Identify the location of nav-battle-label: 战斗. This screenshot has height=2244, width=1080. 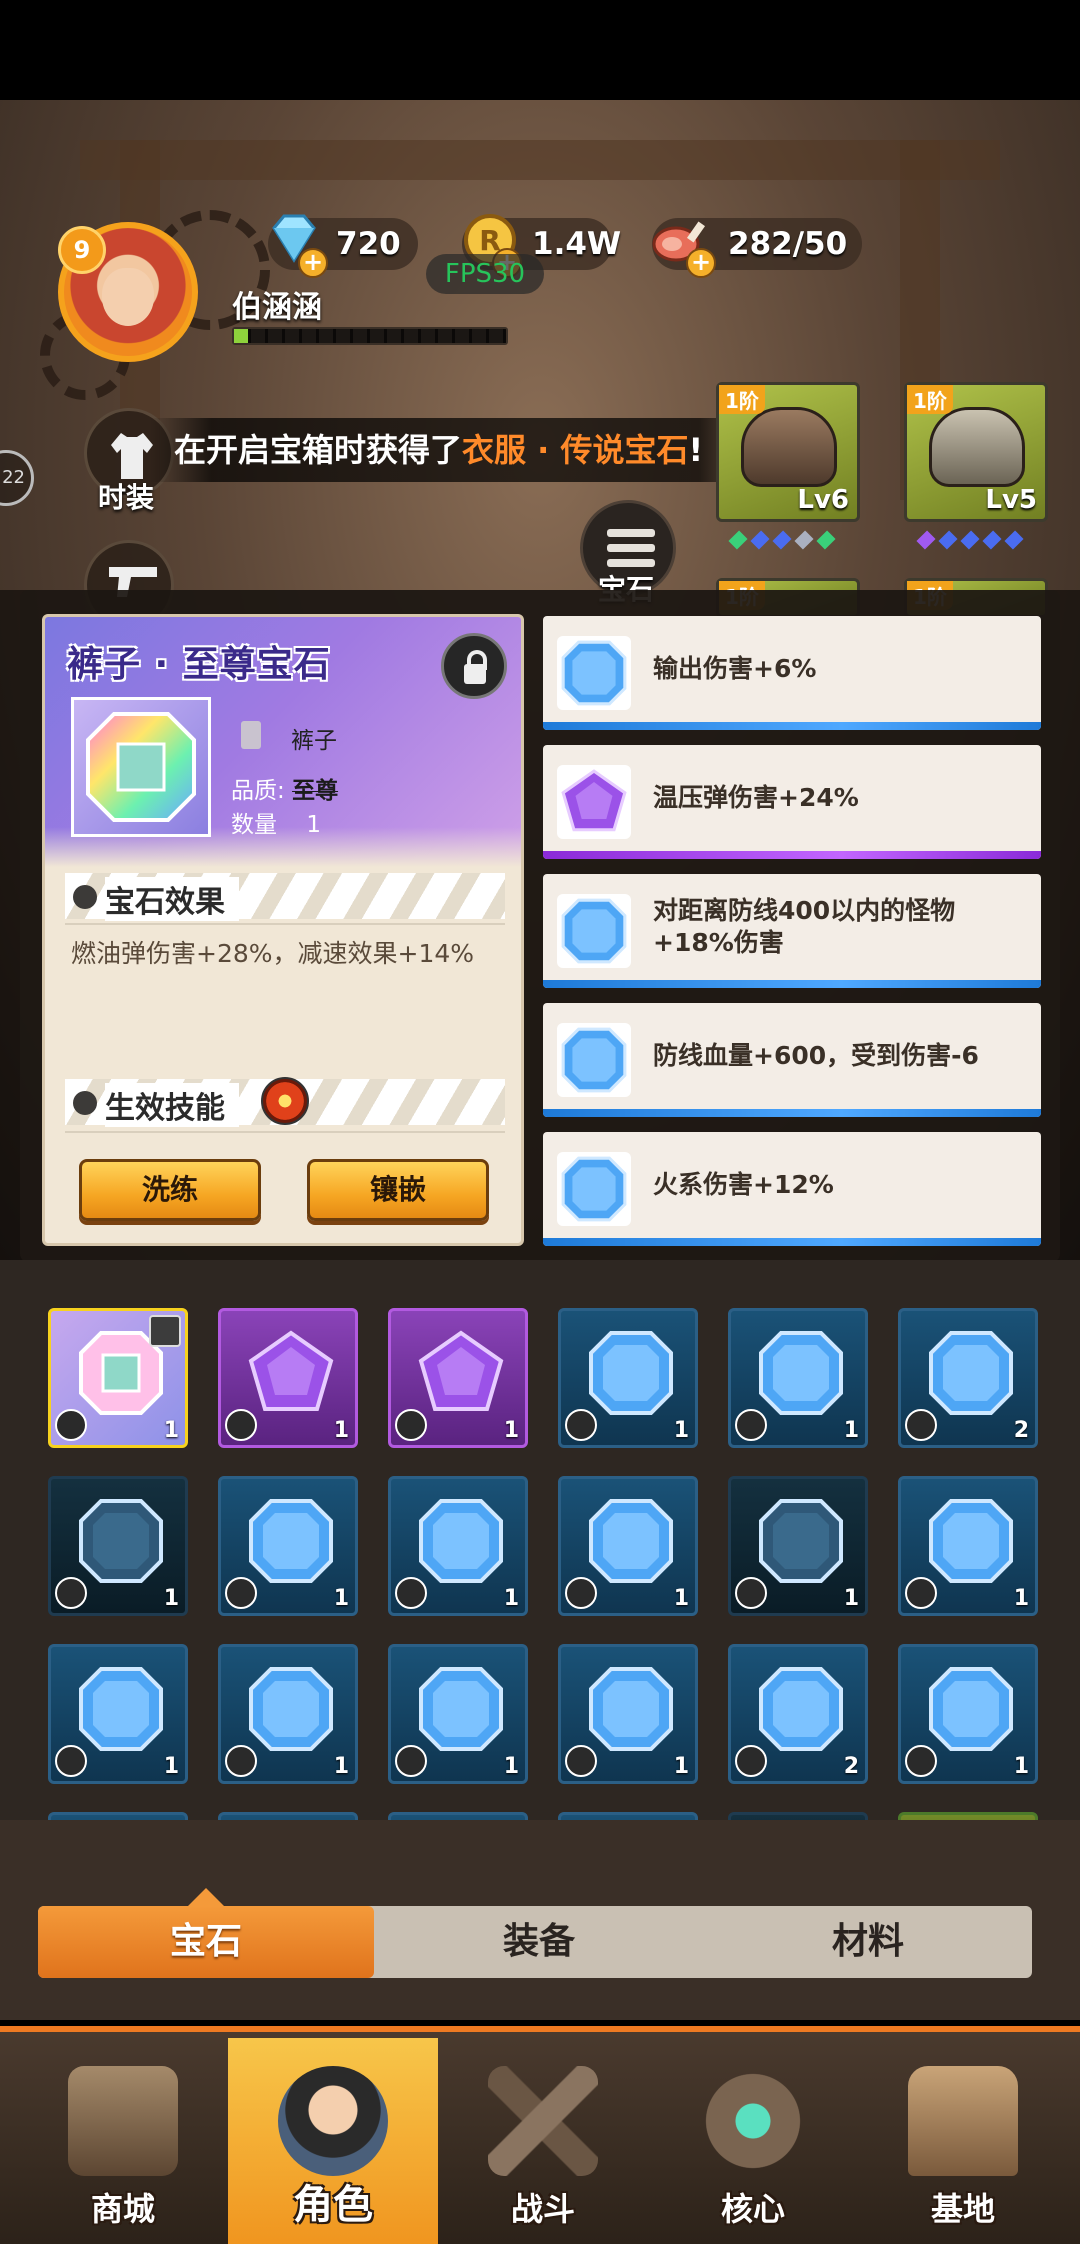
(542, 2209).